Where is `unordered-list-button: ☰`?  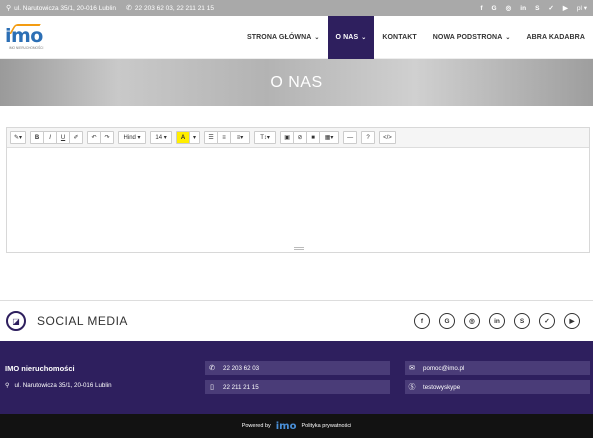 unordered-list-button: ☰ is located at coordinates (211, 137).